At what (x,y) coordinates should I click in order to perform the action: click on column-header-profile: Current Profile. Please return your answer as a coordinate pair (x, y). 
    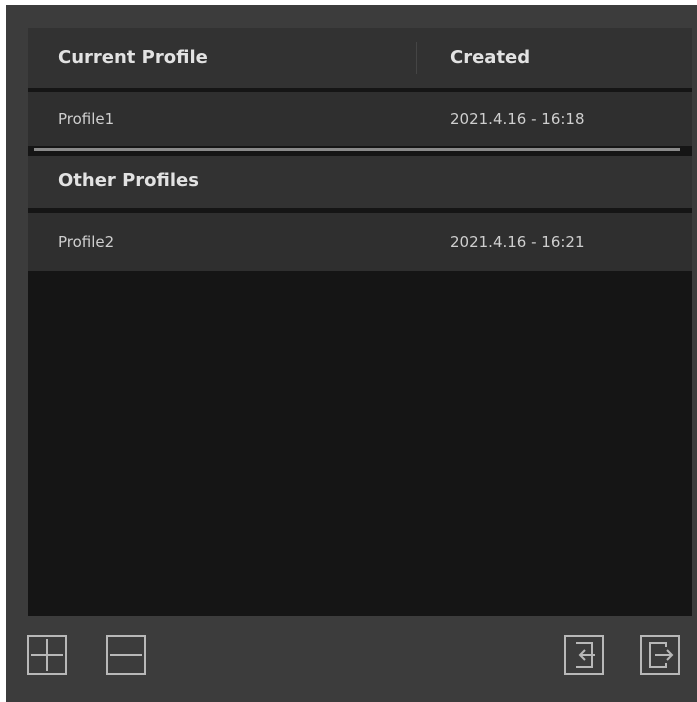
    Looking at the image, I should click on (133, 57).